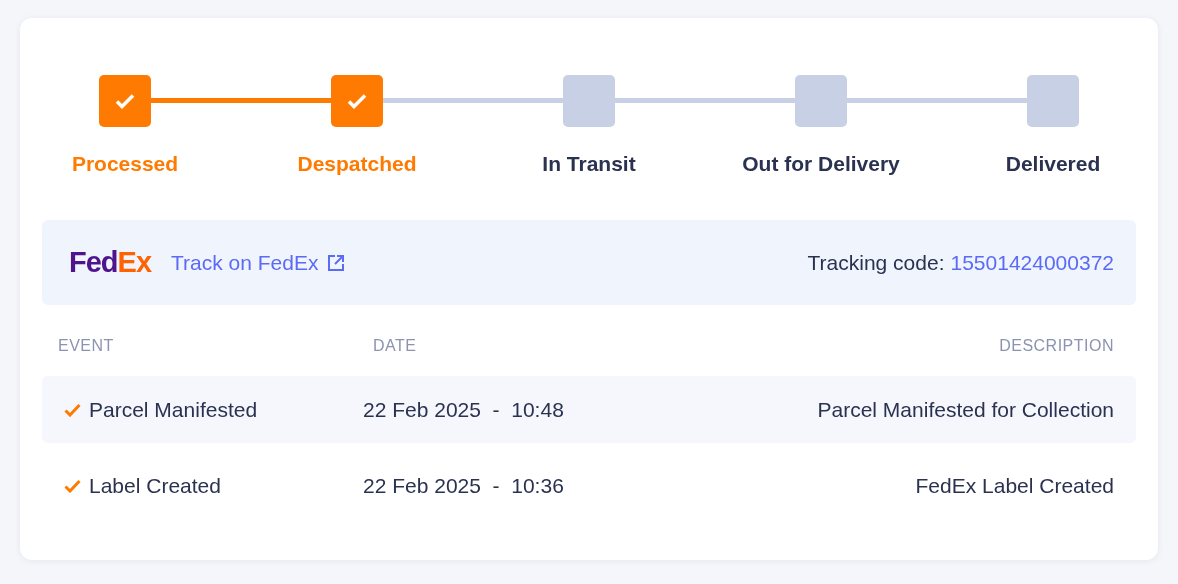 This screenshot has height=584, width=1178. Describe the element at coordinates (86, 346) in the screenshot. I see `column-header: EVENT` at that location.